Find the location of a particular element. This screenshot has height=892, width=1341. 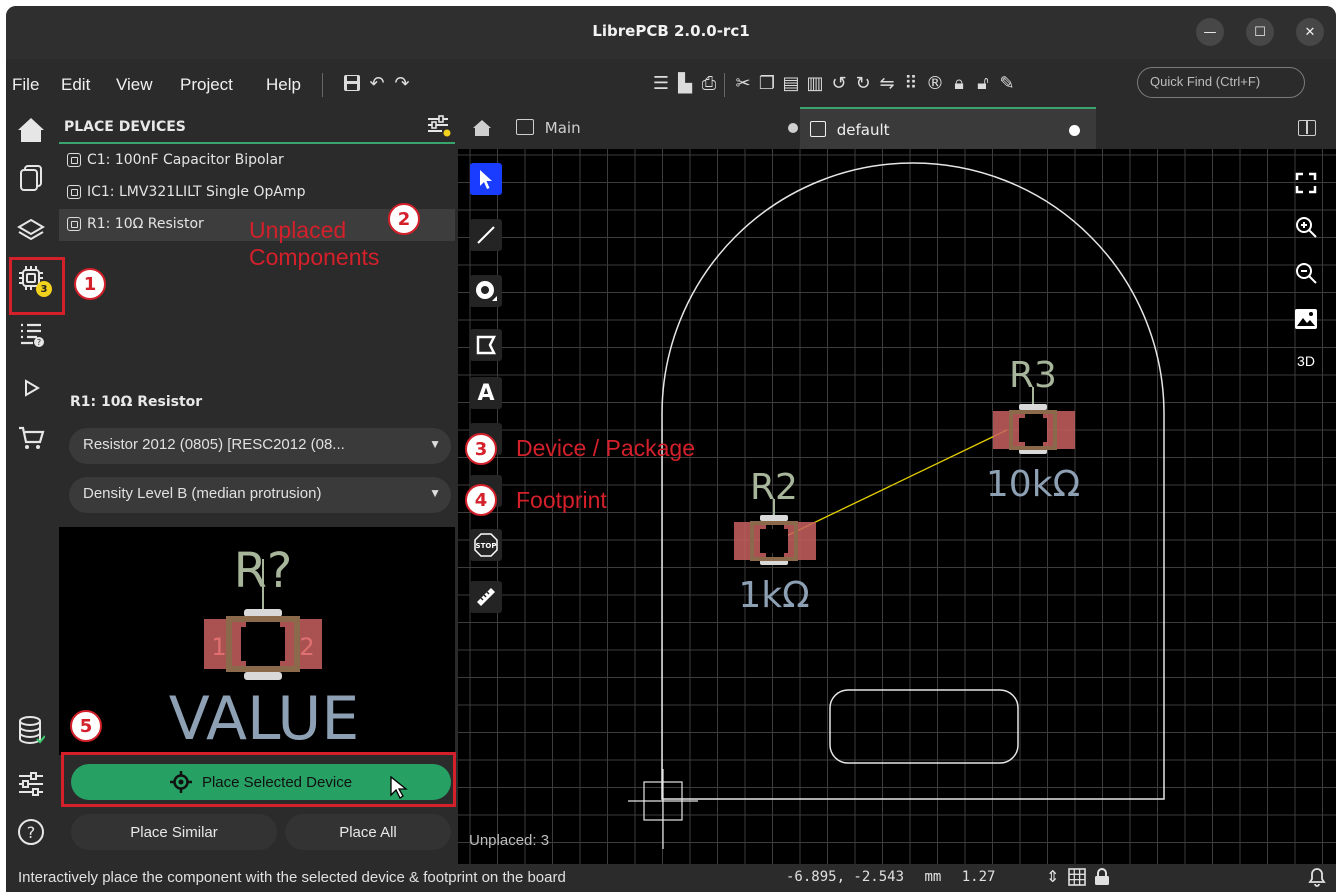

draw-plane-tool is located at coordinates (486, 345).